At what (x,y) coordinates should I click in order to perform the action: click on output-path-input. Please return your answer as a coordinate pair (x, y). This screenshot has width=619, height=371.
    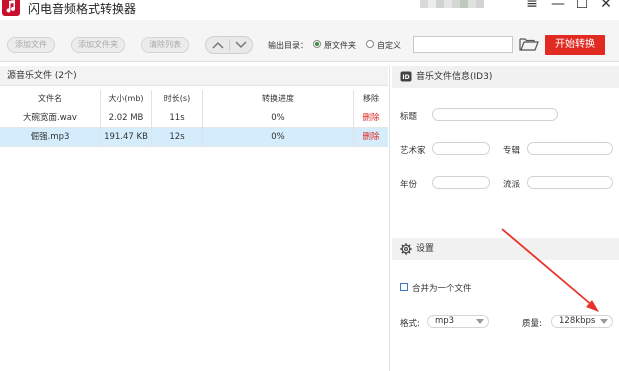
    Looking at the image, I should click on (463, 44).